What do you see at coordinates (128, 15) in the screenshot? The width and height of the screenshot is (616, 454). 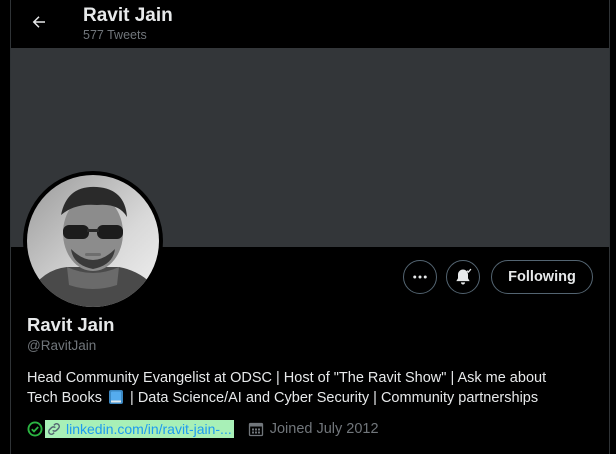 I see `header-name: Ravit Jain` at bounding box center [128, 15].